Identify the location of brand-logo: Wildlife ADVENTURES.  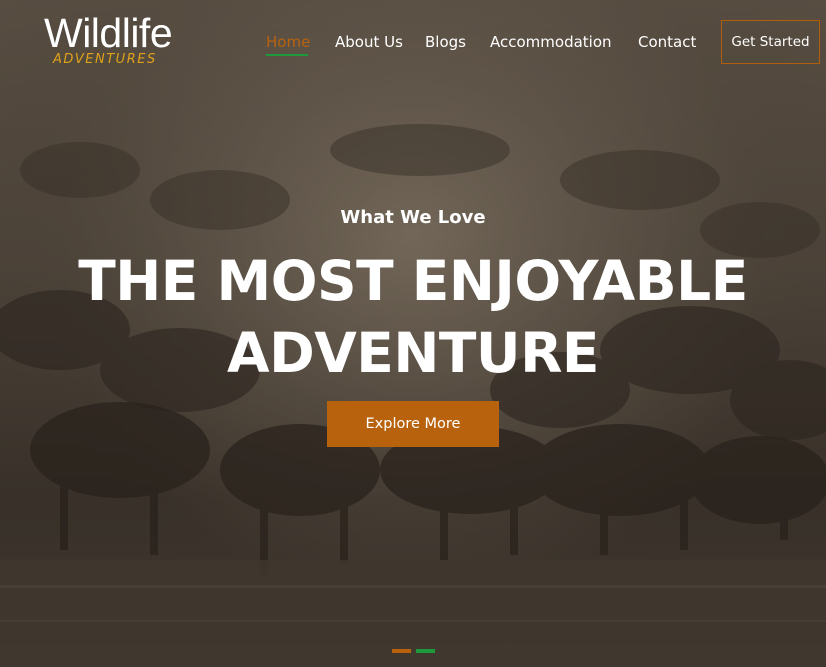
(108, 38).